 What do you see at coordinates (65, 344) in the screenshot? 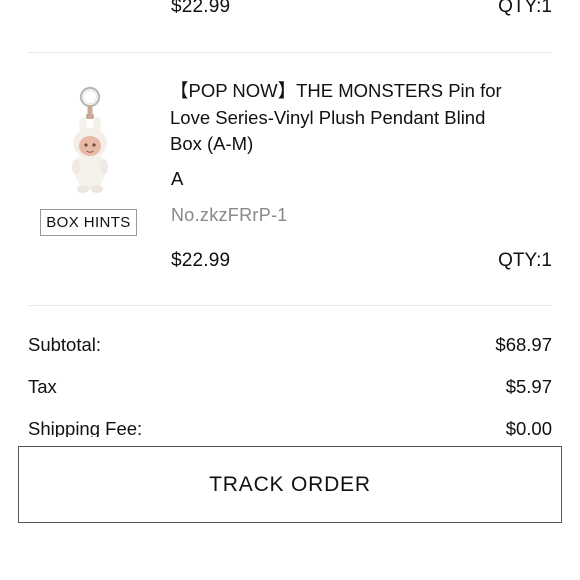
I see `subtotal-label: Subtotal:` at bounding box center [65, 344].